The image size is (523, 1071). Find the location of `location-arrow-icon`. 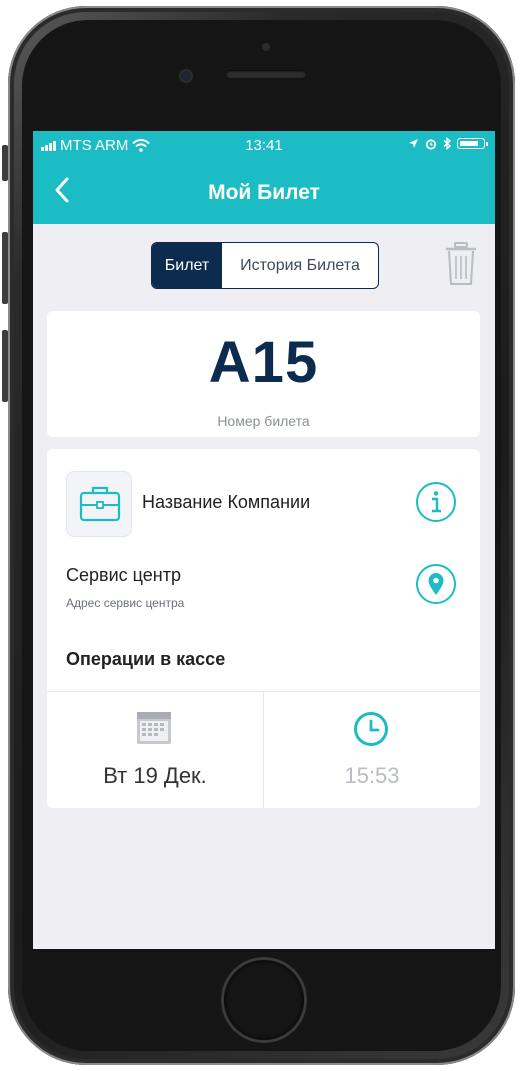

location-arrow-icon is located at coordinates (413, 143).